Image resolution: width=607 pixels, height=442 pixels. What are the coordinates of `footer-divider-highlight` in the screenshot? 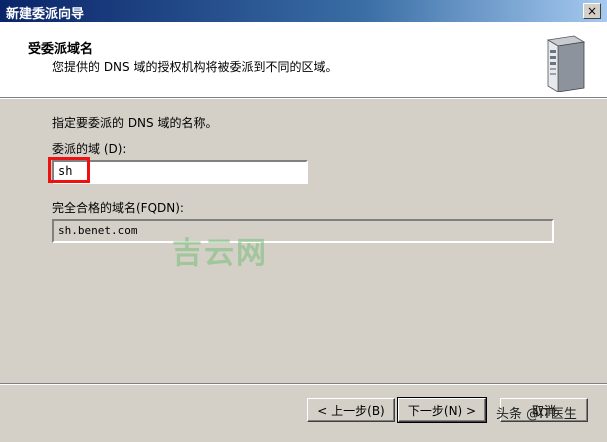 It's located at (303, 384).